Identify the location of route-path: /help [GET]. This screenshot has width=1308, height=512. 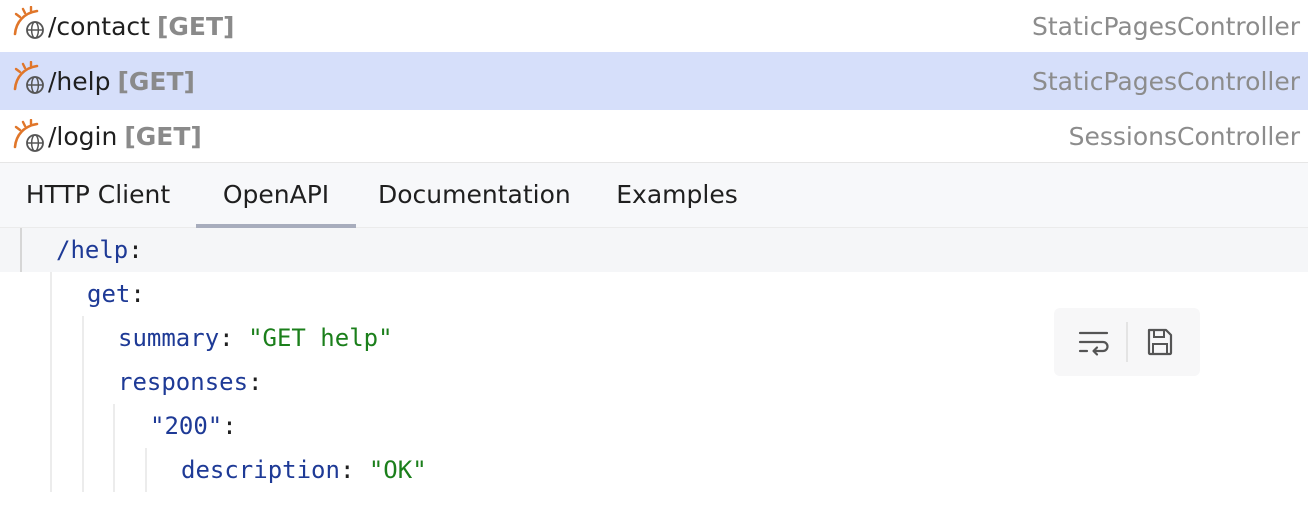
(121, 81).